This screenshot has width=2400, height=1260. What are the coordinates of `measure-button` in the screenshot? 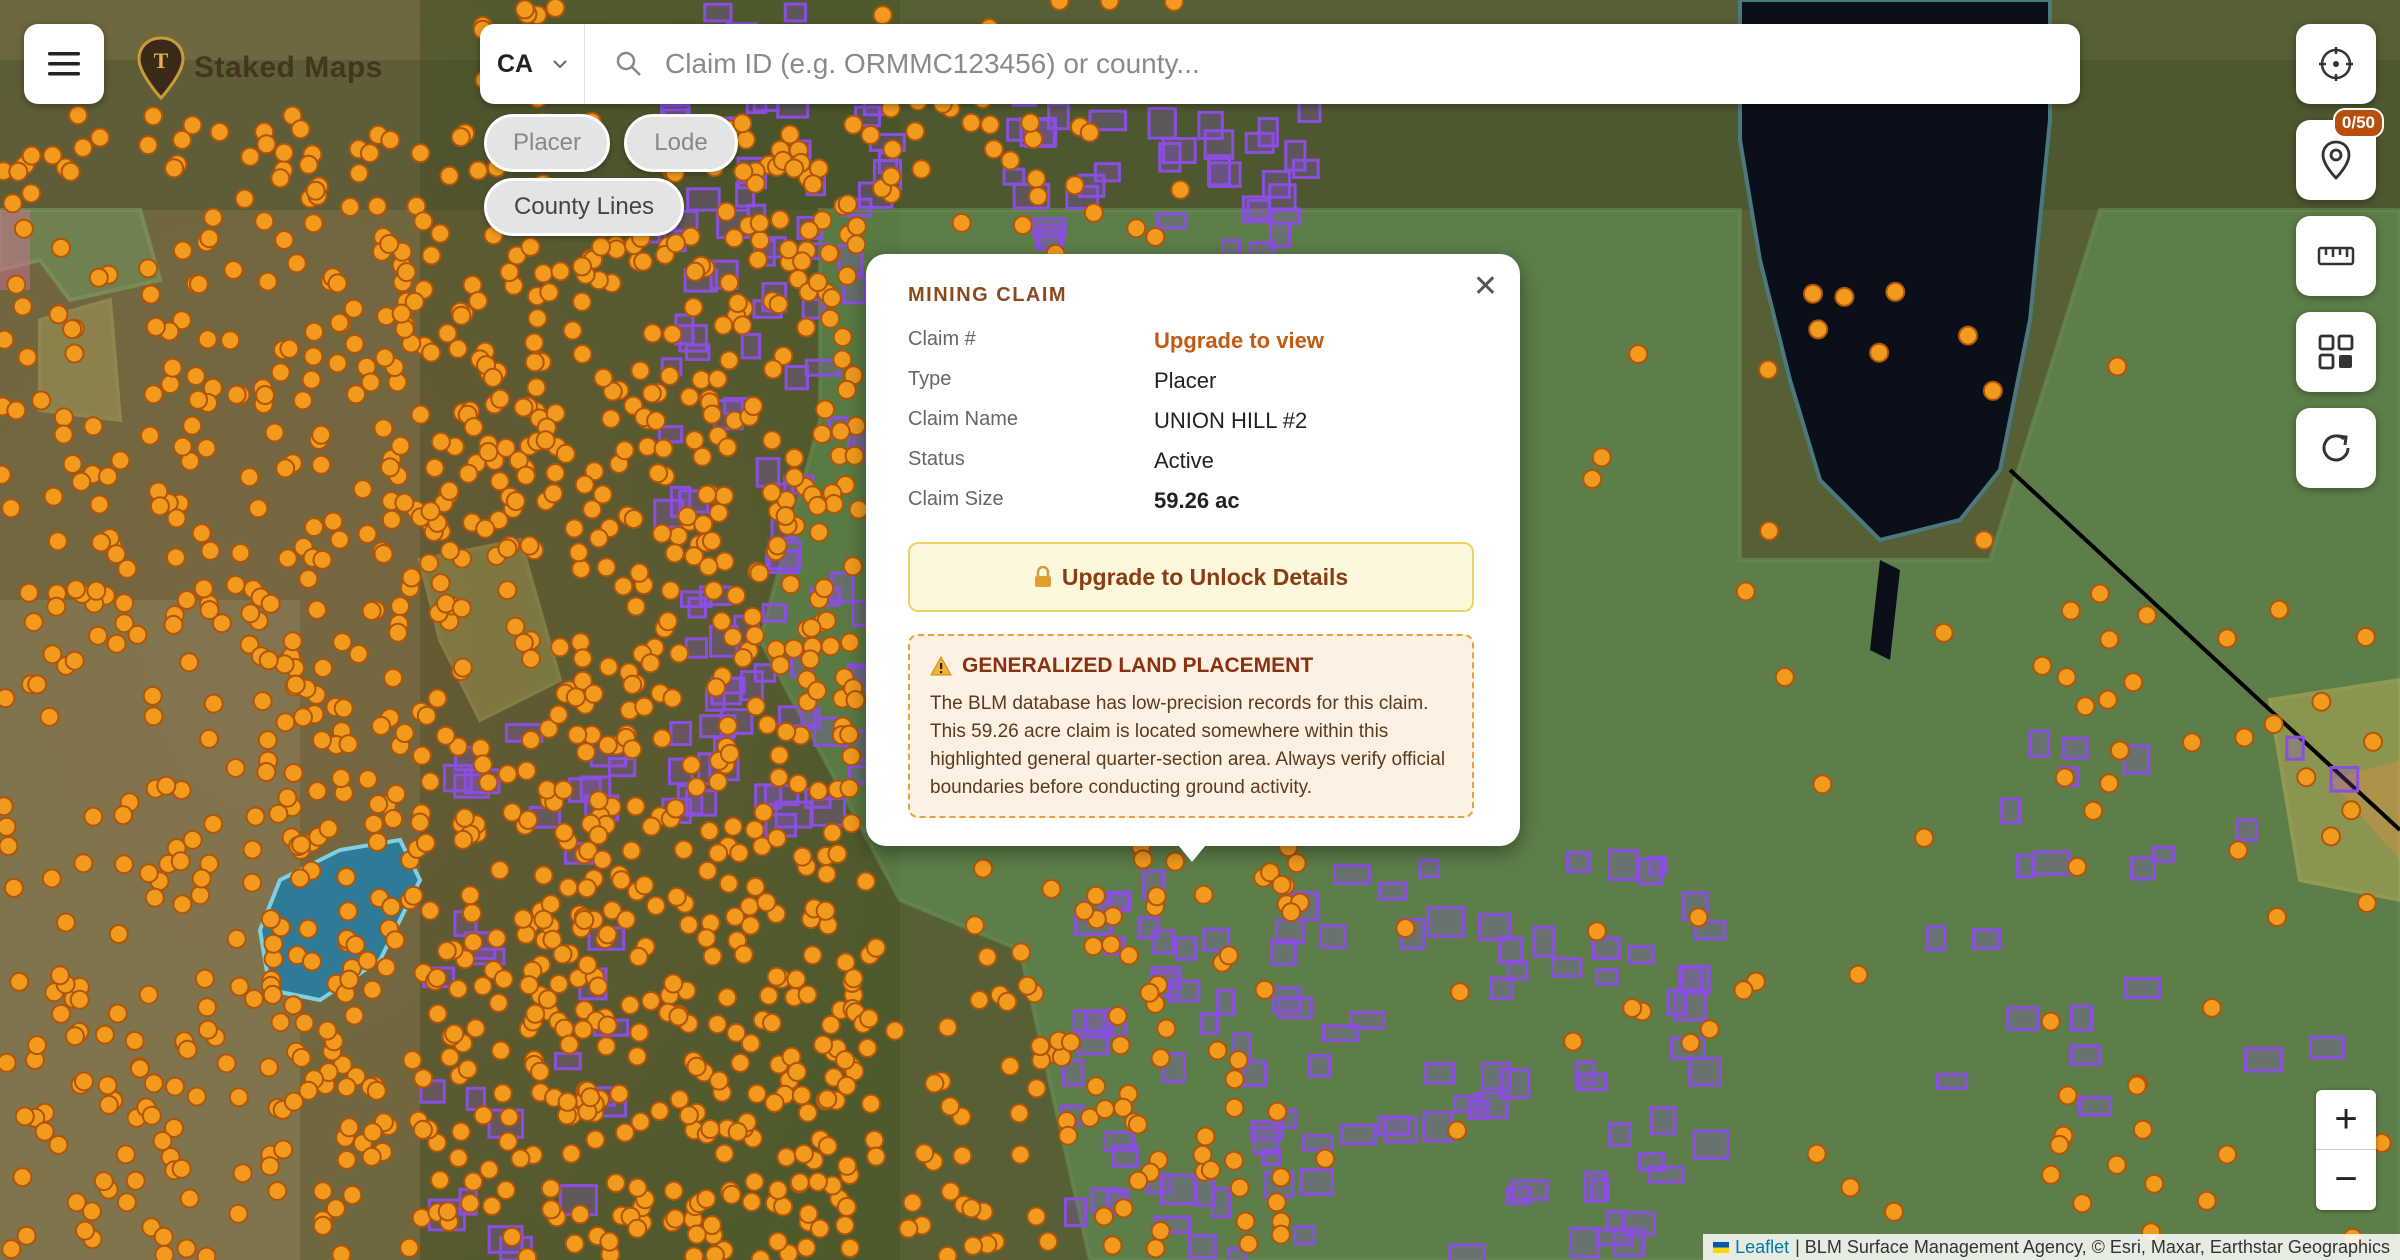 It's located at (2336, 256).